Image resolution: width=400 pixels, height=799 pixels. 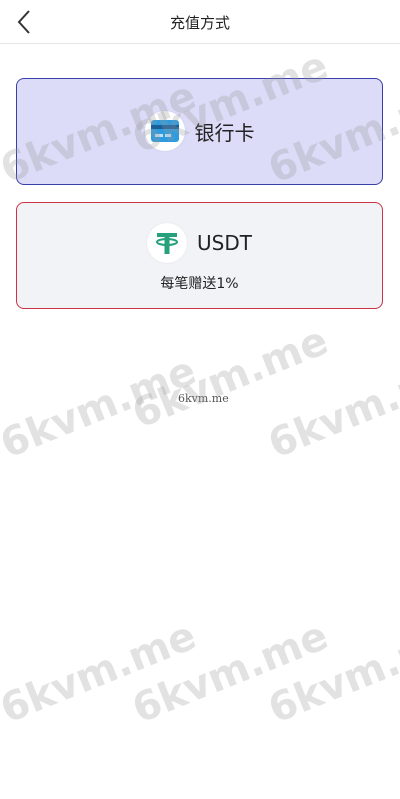 What do you see at coordinates (199, 284) in the screenshot?
I see `usdt-bonus-note: 每笔赠送1%` at bounding box center [199, 284].